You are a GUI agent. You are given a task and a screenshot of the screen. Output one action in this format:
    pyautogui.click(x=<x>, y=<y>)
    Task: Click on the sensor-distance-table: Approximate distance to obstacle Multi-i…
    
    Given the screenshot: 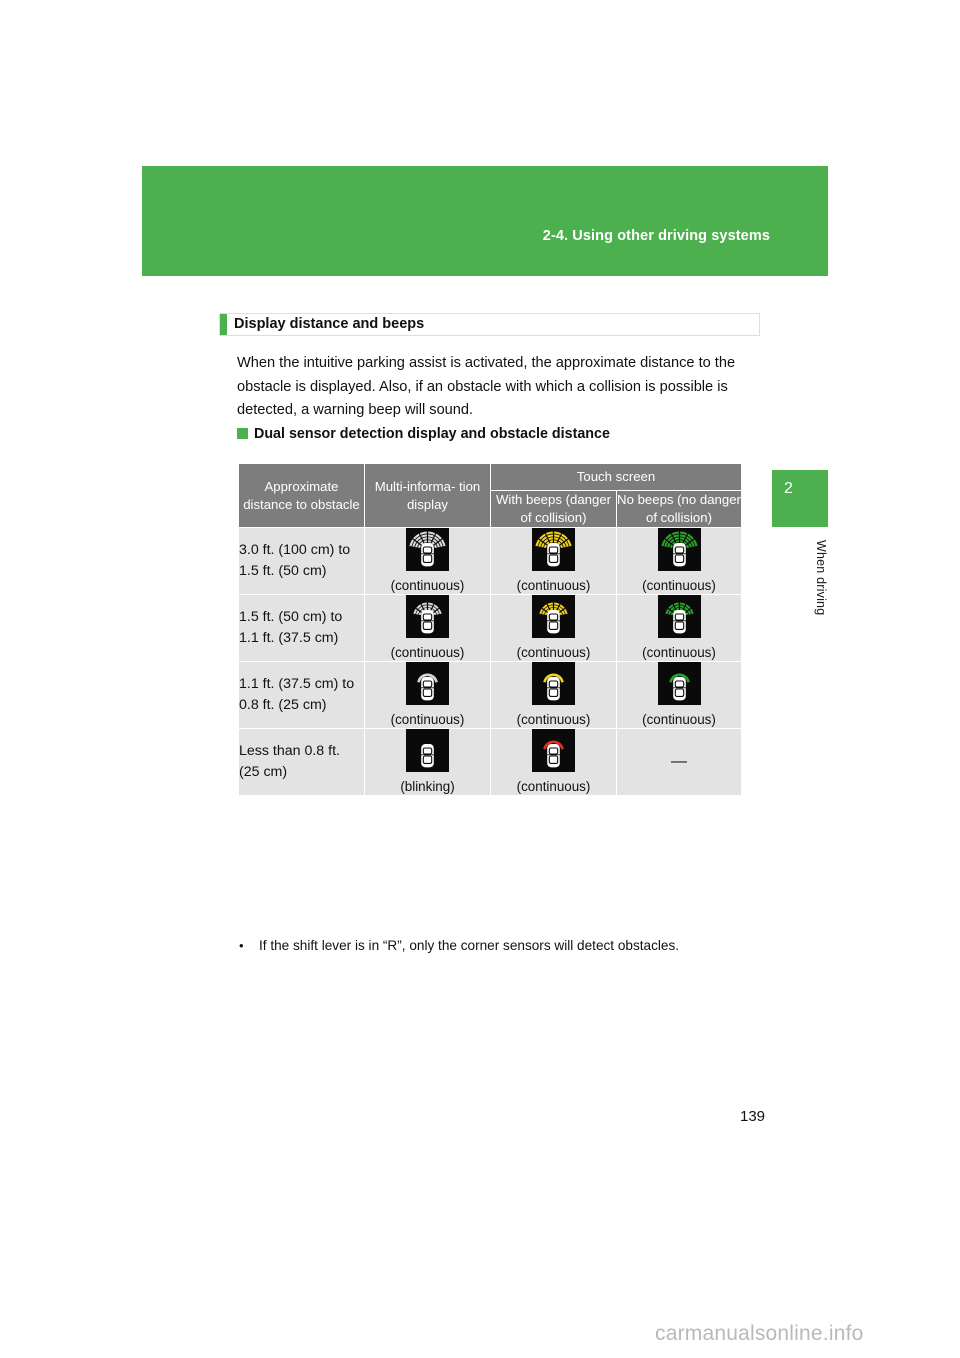 What is the action you would take?
    pyautogui.click(x=490, y=629)
    